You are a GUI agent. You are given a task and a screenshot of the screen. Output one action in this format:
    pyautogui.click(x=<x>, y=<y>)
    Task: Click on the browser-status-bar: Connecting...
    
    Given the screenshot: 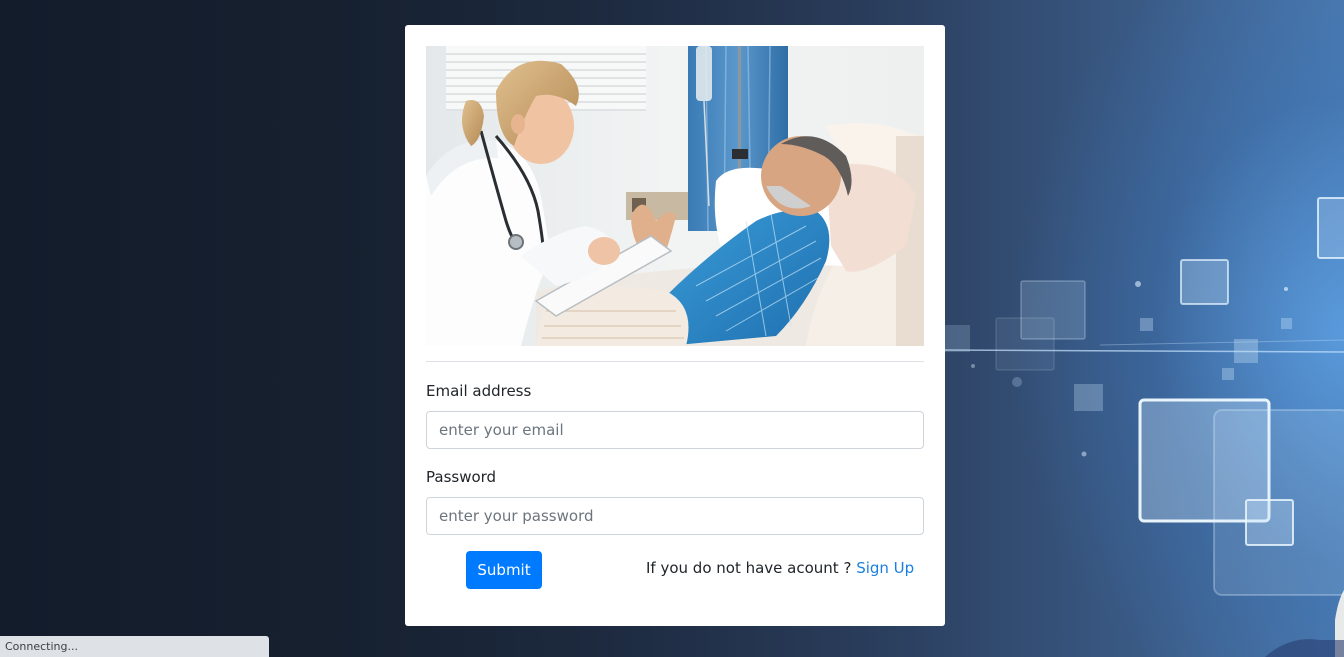 What is the action you would take?
    pyautogui.click(x=134, y=646)
    